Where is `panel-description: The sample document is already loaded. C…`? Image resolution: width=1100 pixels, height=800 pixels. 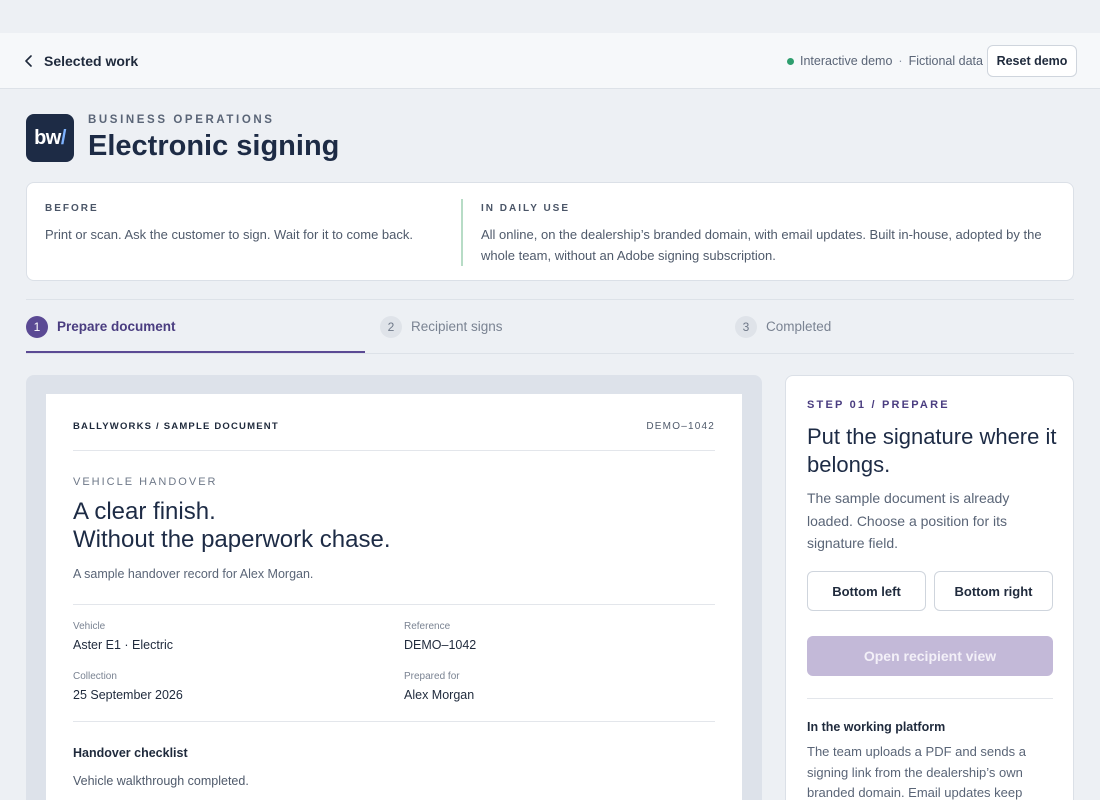 panel-description: The sample document is already loaded. C… is located at coordinates (908, 520).